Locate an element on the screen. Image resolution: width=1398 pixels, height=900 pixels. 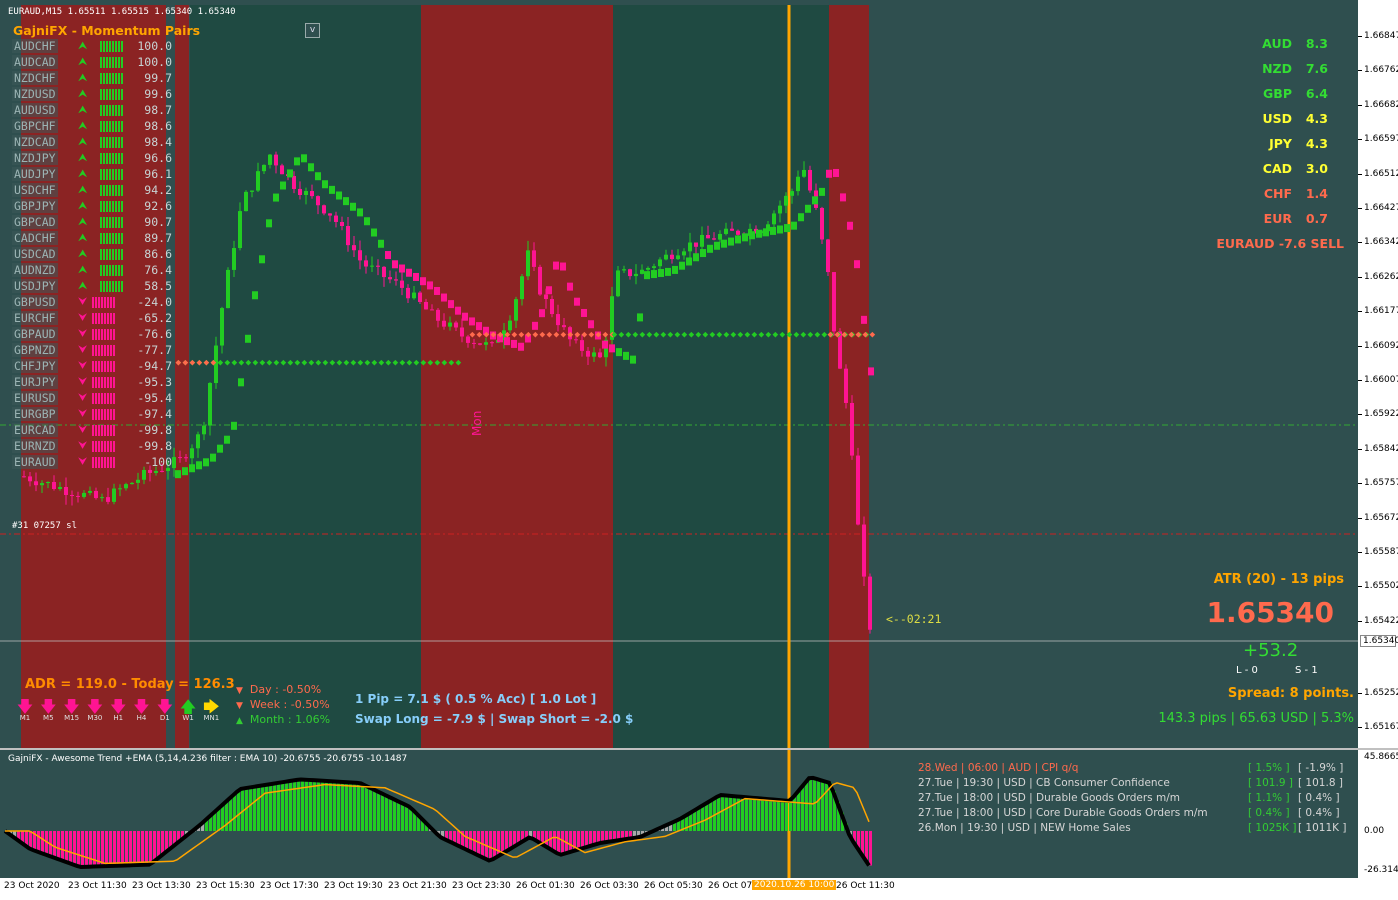
news-forecast: [ 0.4% ] is located at coordinates (1269, 813).